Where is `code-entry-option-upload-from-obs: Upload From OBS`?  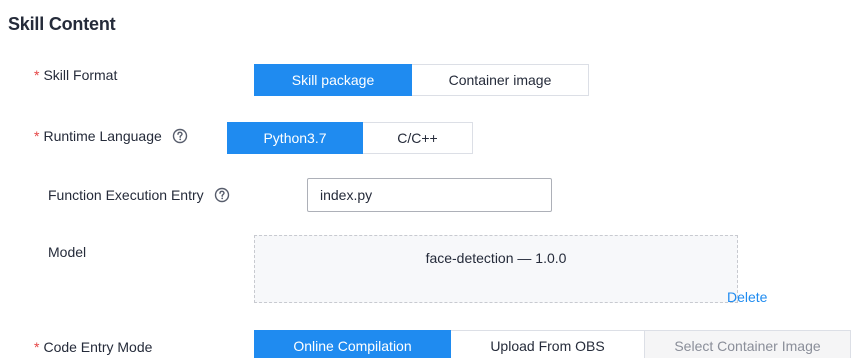 code-entry-option-upload-from-obs: Upload From OBS is located at coordinates (547, 344).